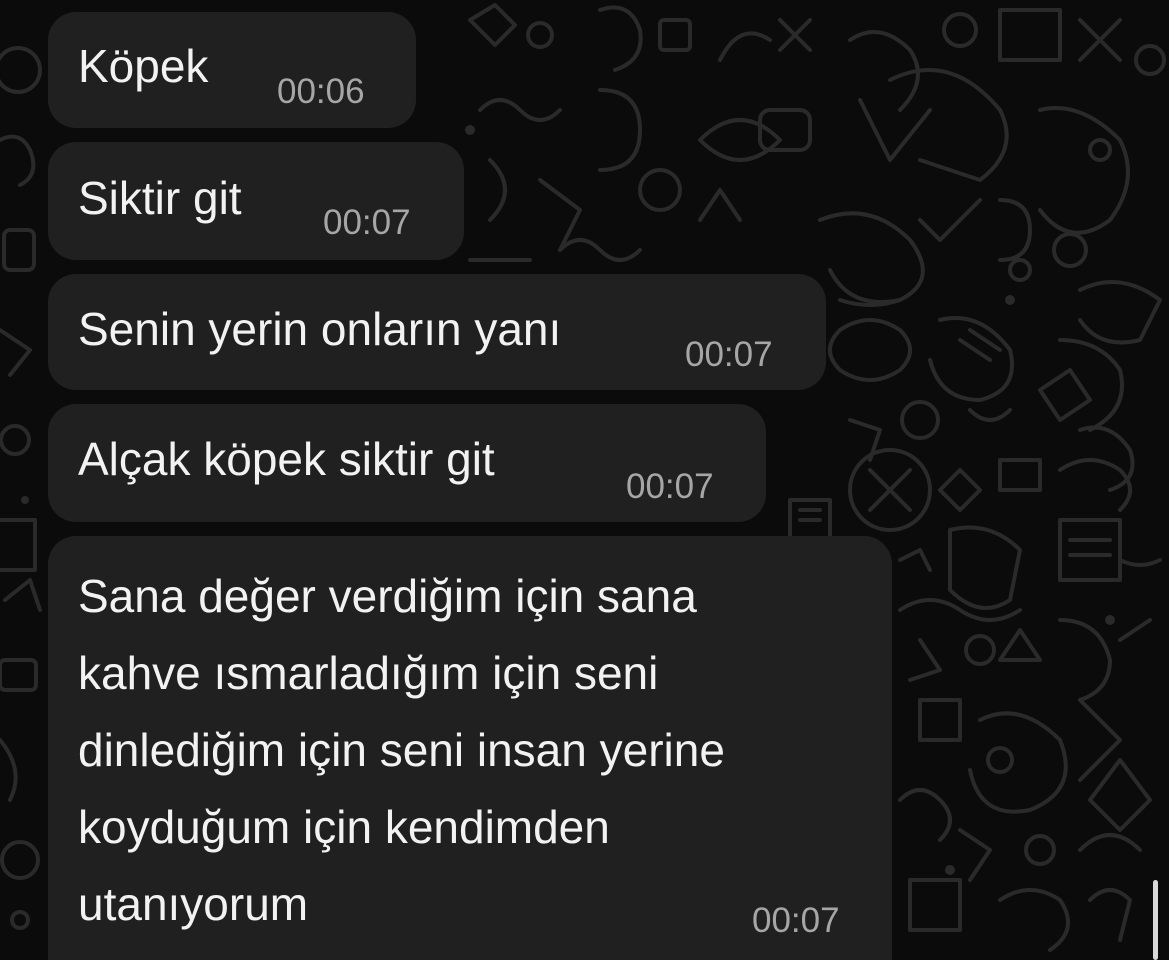 This screenshot has height=960, width=1169. I want to click on message-bubble: Siktir git 00:07, so click(256, 201).